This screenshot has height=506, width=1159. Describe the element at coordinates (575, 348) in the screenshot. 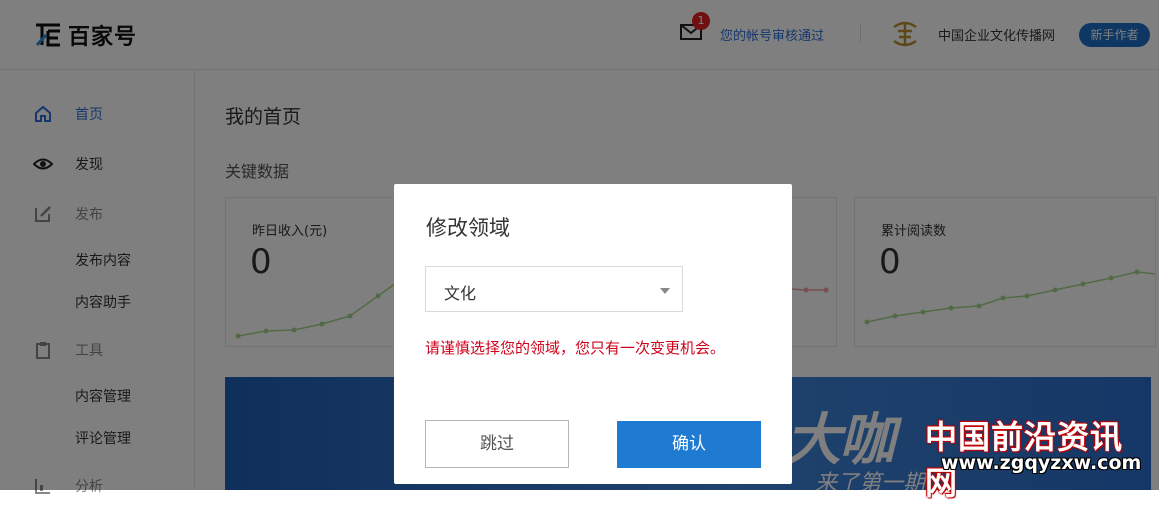

I see `warning-text: 请谨慎选择您的领域，您只有一次变更机会。` at that location.